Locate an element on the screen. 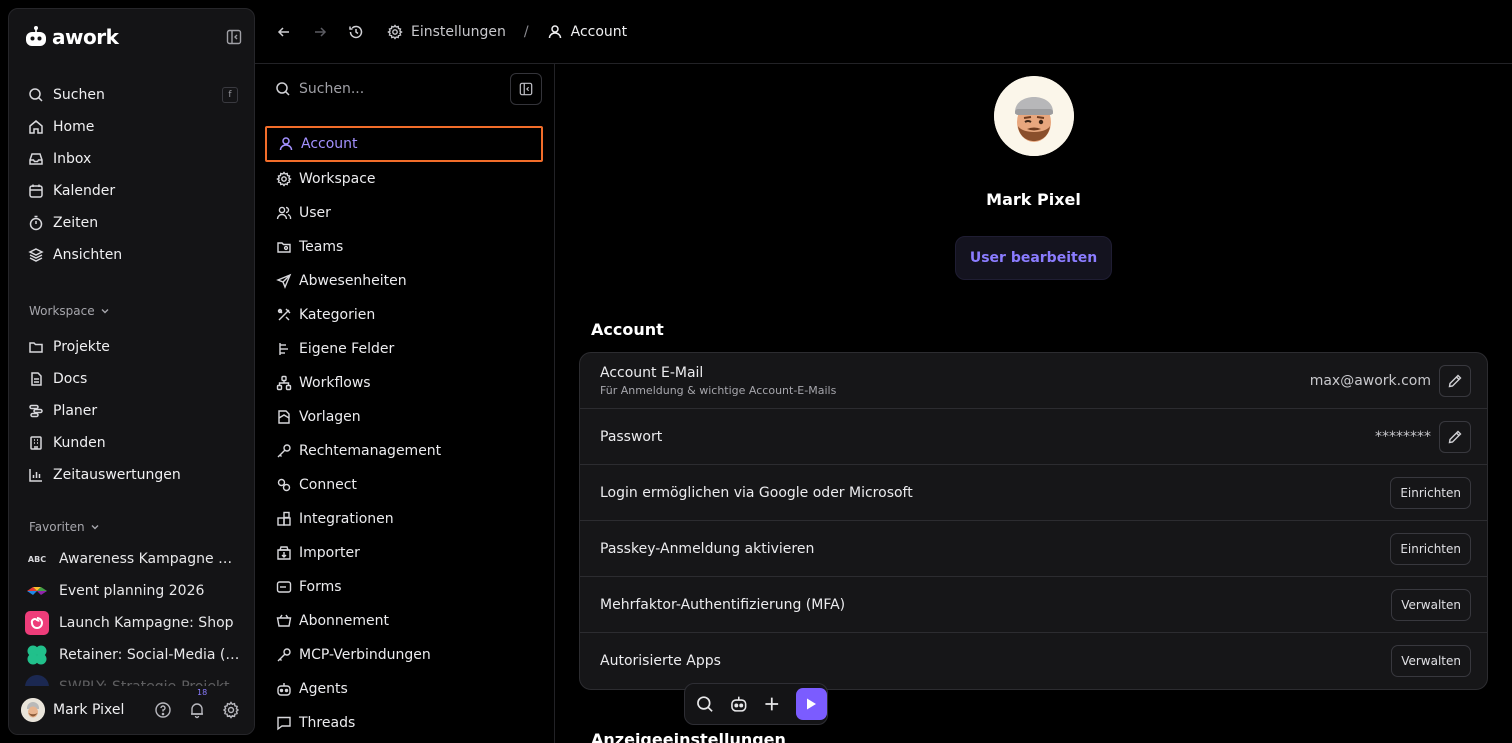  calendar-icon is located at coordinates (36, 191).